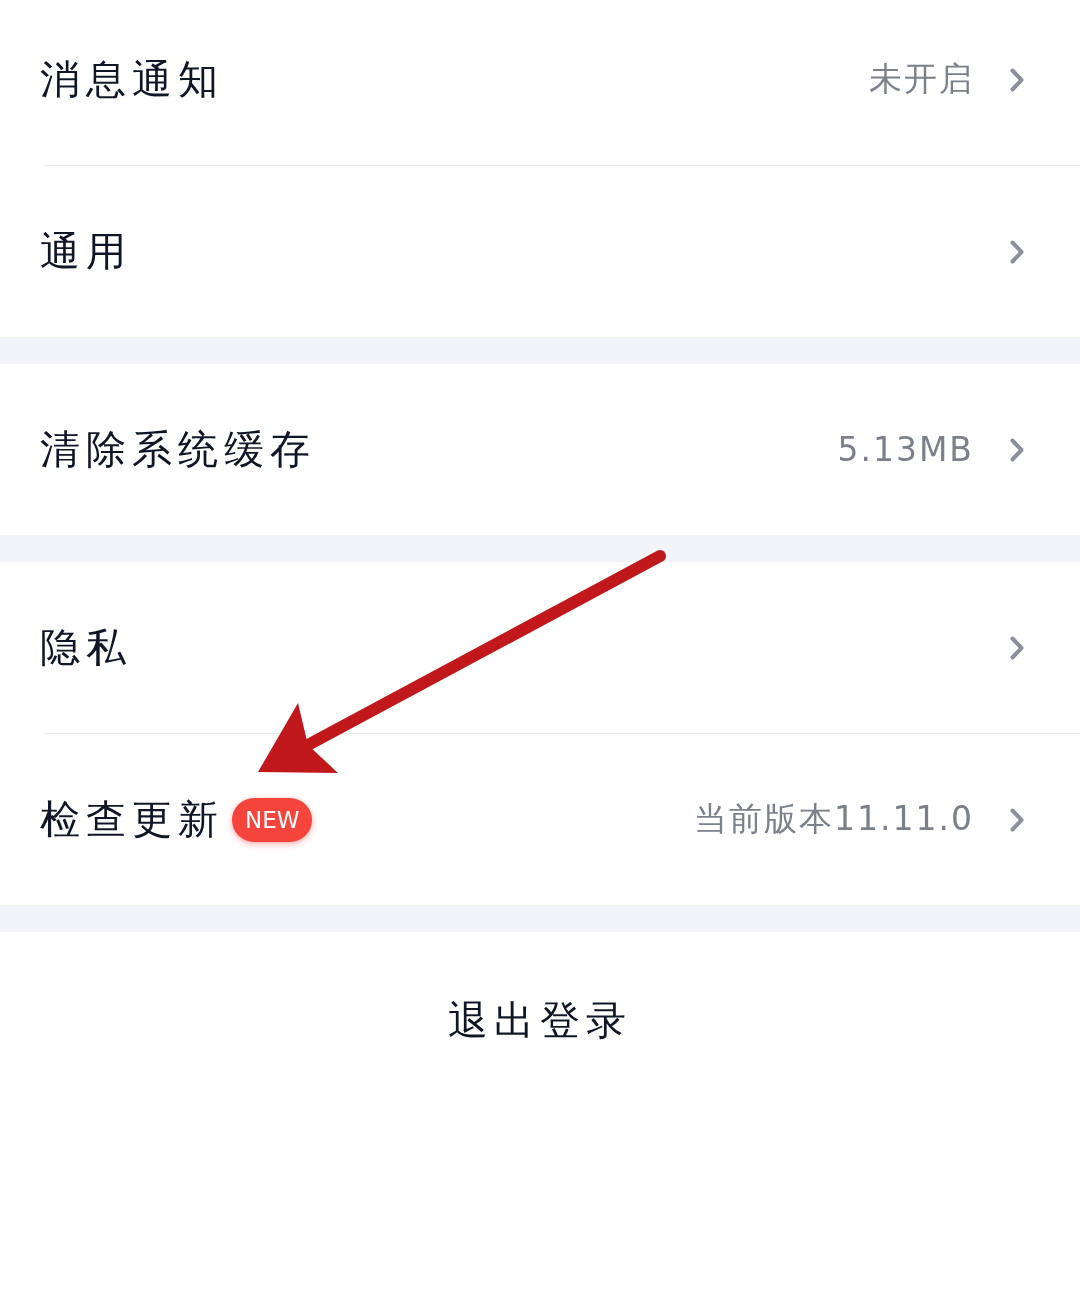 The width and height of the screenshot is (1080, 1300). I want to click on row-label: 消息通知, so click(132, 79).